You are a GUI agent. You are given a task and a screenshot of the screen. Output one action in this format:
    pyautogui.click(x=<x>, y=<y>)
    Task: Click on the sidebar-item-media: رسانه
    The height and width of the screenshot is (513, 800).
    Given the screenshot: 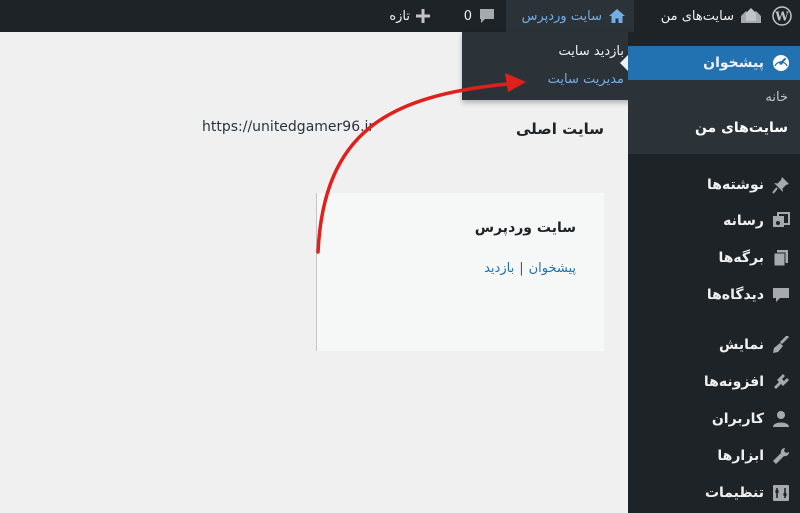 What is the action you would take?
    pyautogui.click(x=756, y=221)
    